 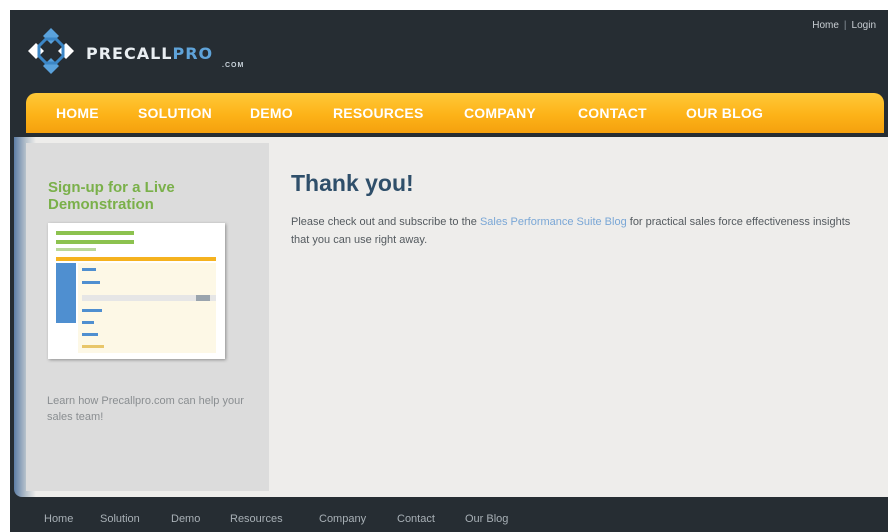 I want to click on nav-company: COMPANY, so click(x=500, y=113).